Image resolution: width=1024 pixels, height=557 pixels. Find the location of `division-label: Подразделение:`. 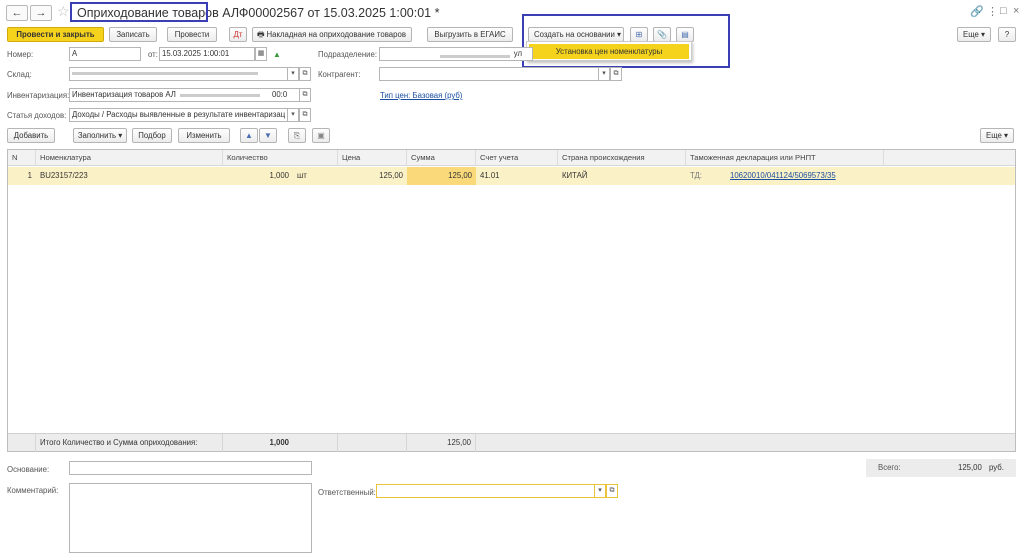

division-label: Подразделение: is located at coordinates (347, 54).